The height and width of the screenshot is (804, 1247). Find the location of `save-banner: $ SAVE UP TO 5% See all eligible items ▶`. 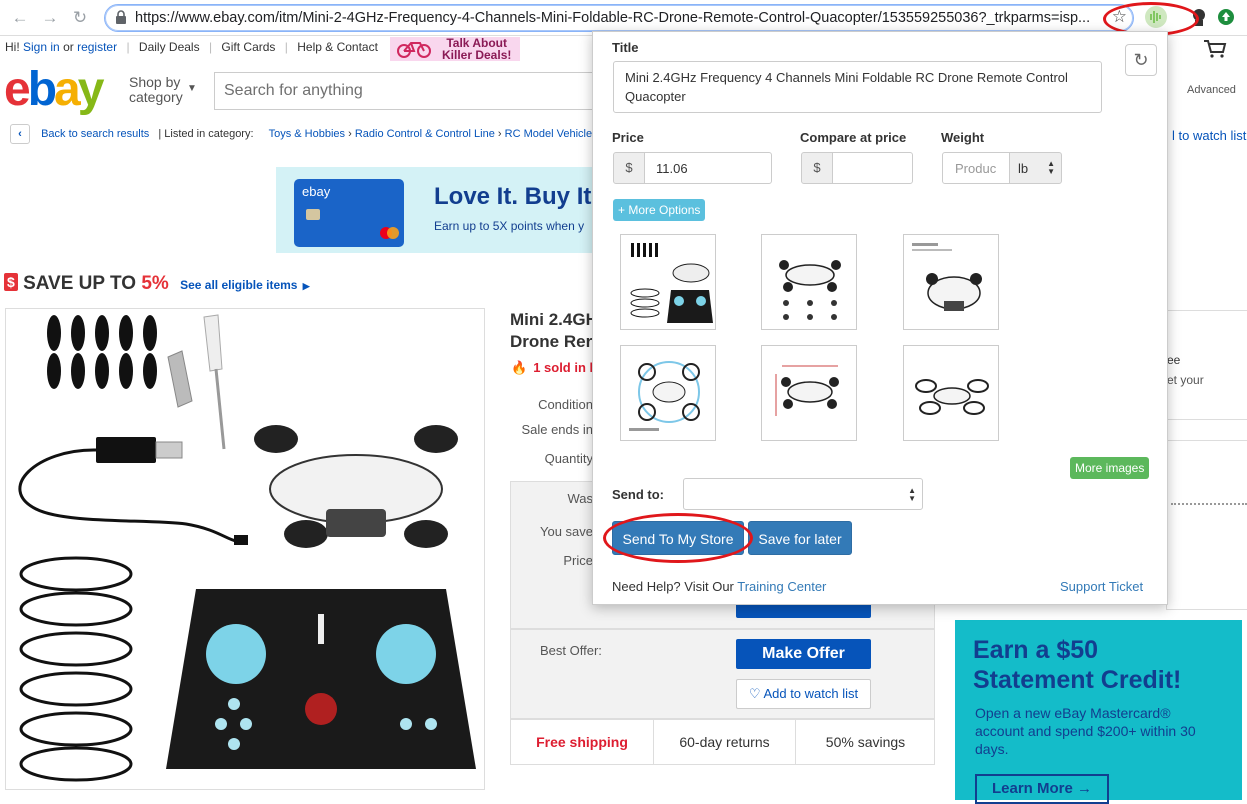

save-banner: $ SAVE UP TO 5% See all eligible items ▶ is located at coordinates (157, 284).